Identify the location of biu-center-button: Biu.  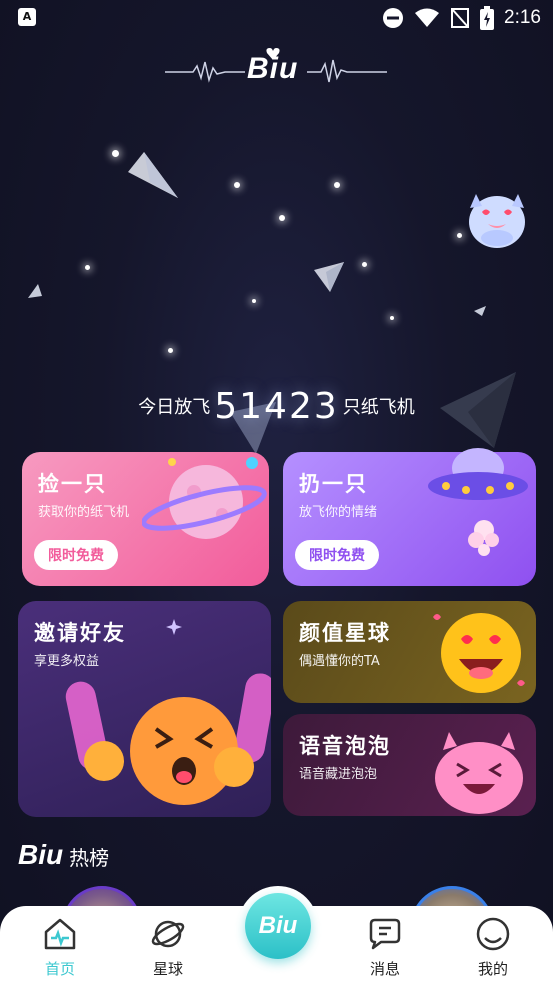
(278, 926).